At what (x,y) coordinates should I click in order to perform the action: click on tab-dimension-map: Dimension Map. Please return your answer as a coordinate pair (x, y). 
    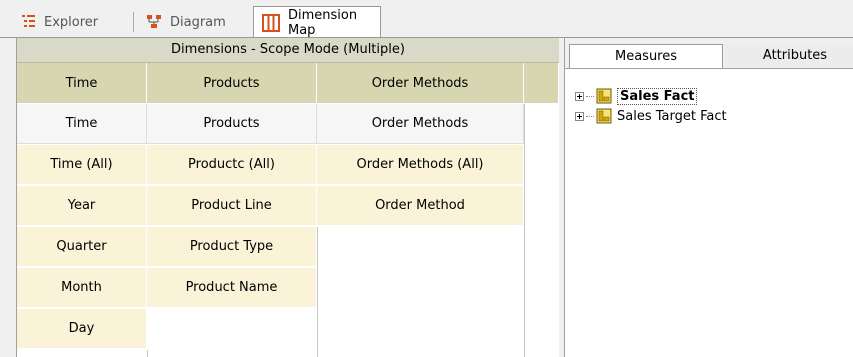
    Looking at the image, I should click on (317, 22).